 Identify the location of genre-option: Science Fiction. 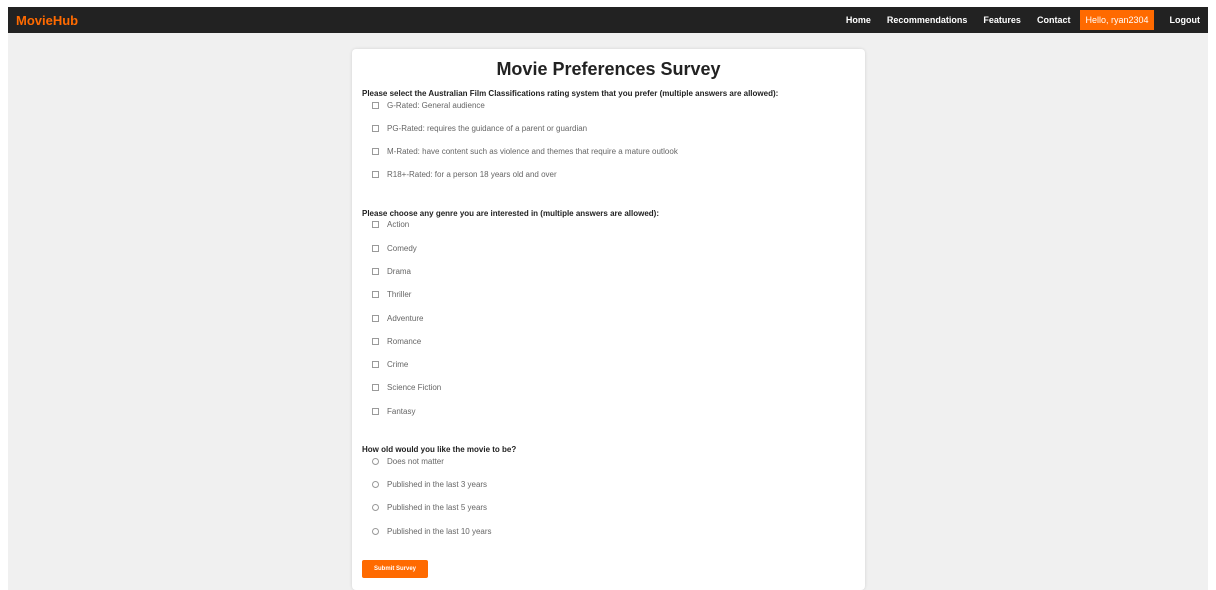
(613, 388).